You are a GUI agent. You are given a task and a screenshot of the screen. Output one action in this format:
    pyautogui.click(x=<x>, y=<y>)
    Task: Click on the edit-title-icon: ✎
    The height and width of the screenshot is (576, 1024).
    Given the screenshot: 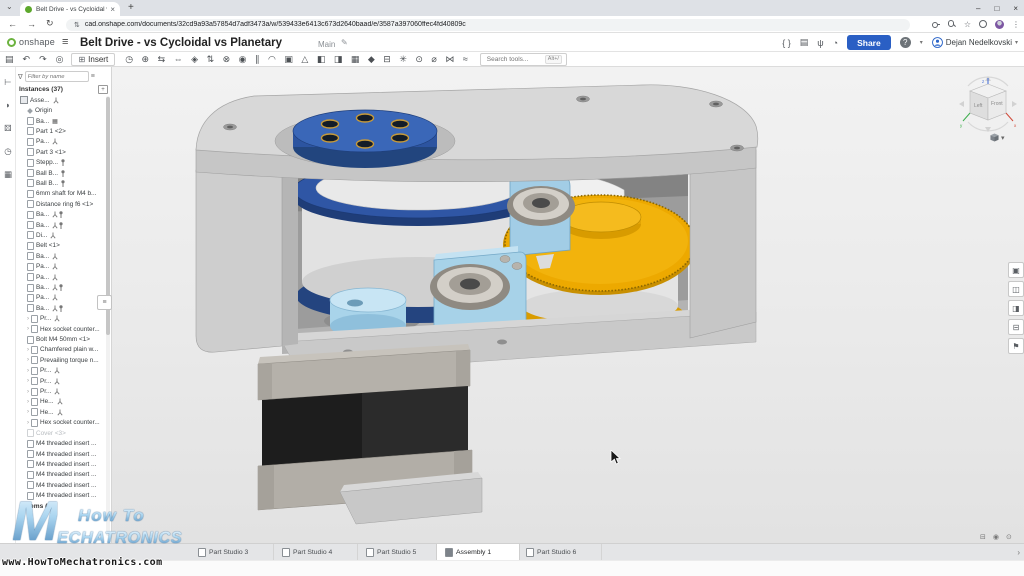 What is the action you would take?
    pyautogui.click(x=344, y=42)
    